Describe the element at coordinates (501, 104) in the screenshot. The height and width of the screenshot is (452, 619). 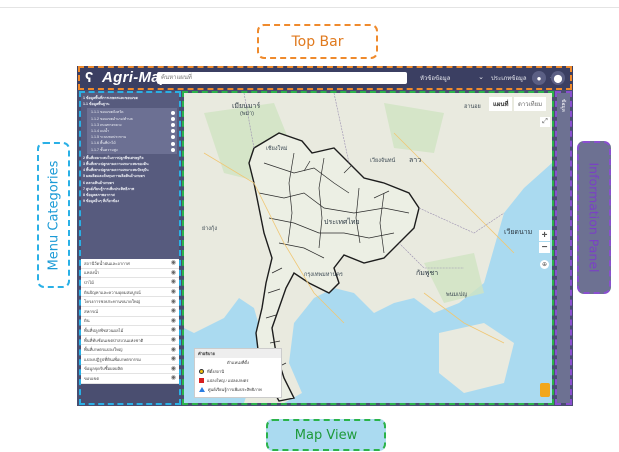
I see `map-type-button: แผนที่` at that location.